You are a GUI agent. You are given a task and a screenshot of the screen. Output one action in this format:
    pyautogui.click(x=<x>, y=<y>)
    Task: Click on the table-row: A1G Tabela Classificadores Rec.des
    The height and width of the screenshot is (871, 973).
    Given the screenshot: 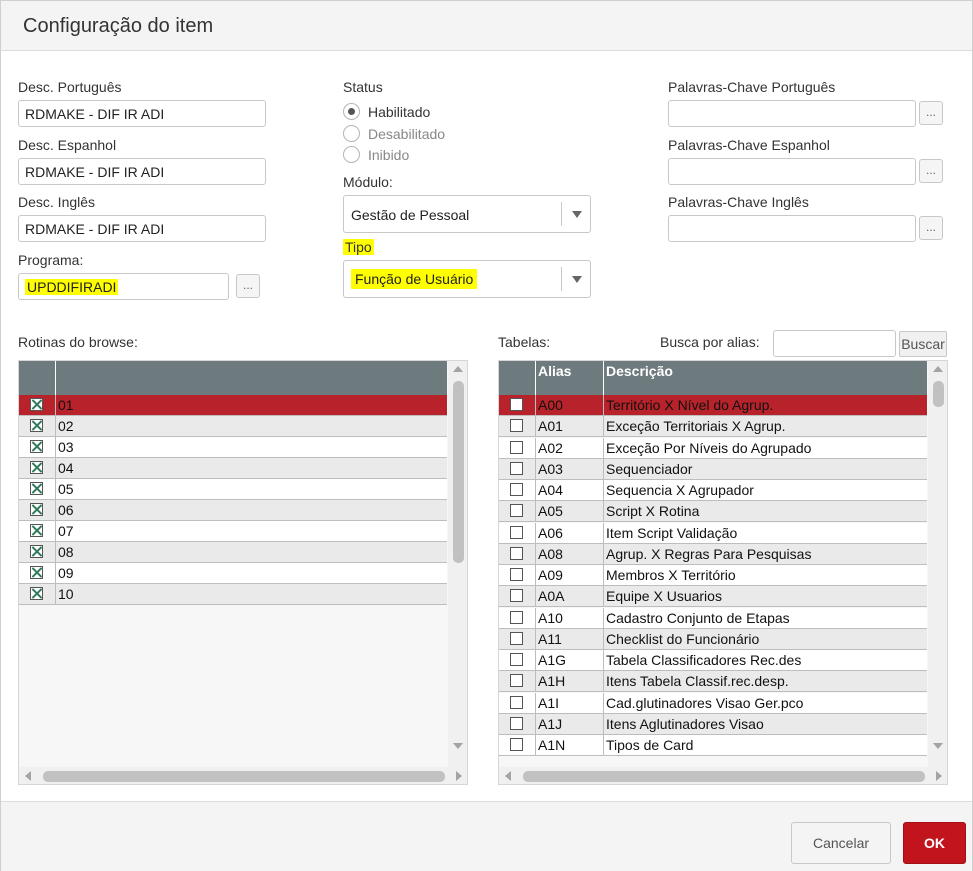 What is the action you would take?
    pyautogui.click(x=713, y=660)
    